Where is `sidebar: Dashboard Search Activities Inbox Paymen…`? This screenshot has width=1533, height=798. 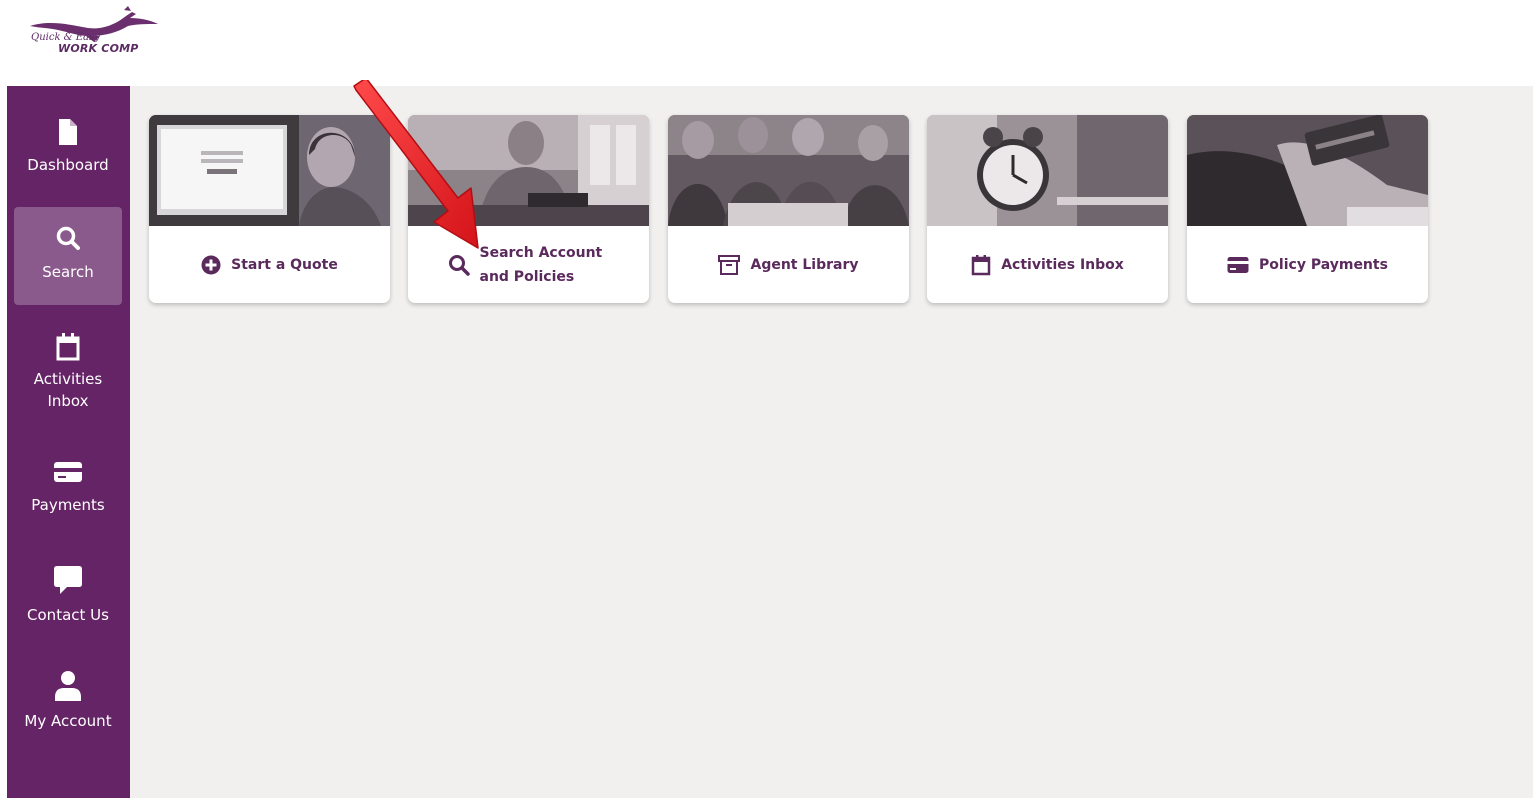 sidebar: Dashboard Search Activities Inbox Paymen… is located at coordinates (68, 442).